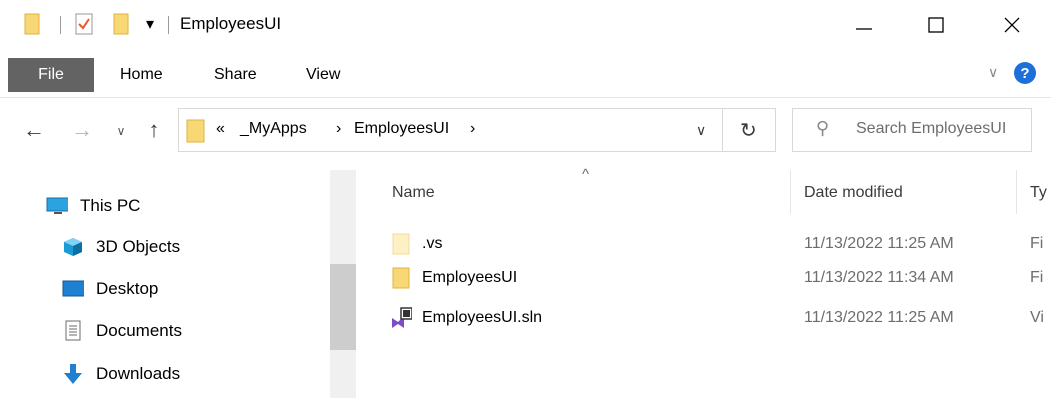 The height and width of the screenshot is (398, 1051). What do you see at coordinates (141, 75) in the screenshot?
I see `tab-home: Home` at bounding box center [141, 75].